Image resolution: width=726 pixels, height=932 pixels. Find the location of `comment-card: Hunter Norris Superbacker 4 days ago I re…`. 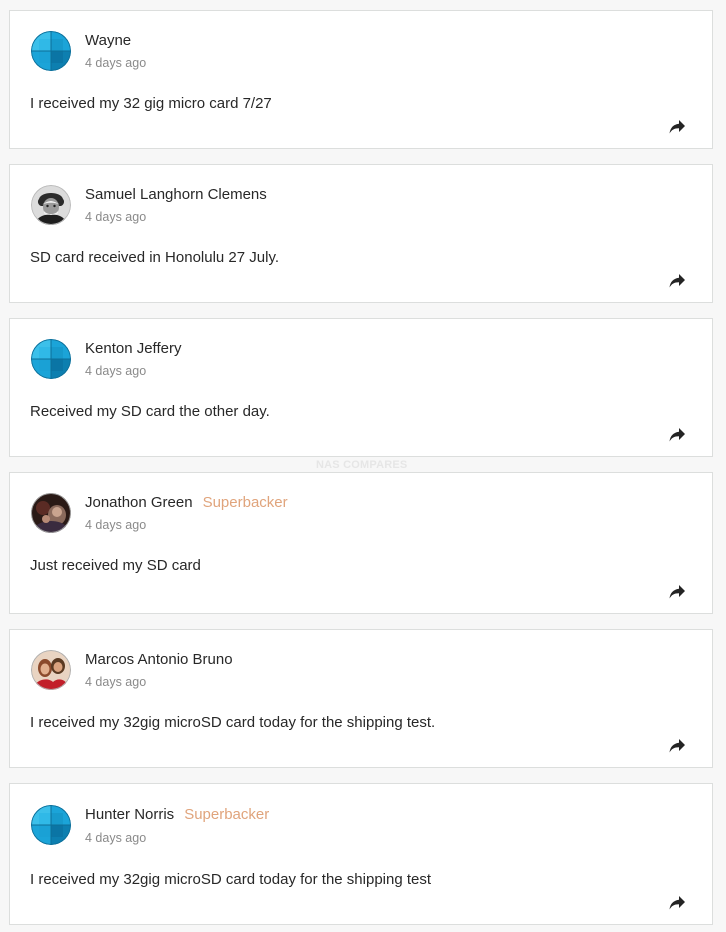

comment-card: Hunter Norris Superbacker 4 days ago I re… is located at coordinates (361, 854).